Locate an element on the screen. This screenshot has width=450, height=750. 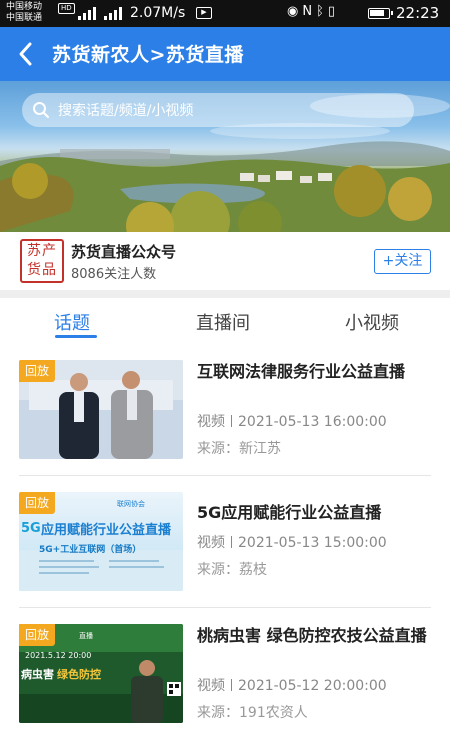
account-name: 苏货直播公众号 is located at coordinates (124, 252).